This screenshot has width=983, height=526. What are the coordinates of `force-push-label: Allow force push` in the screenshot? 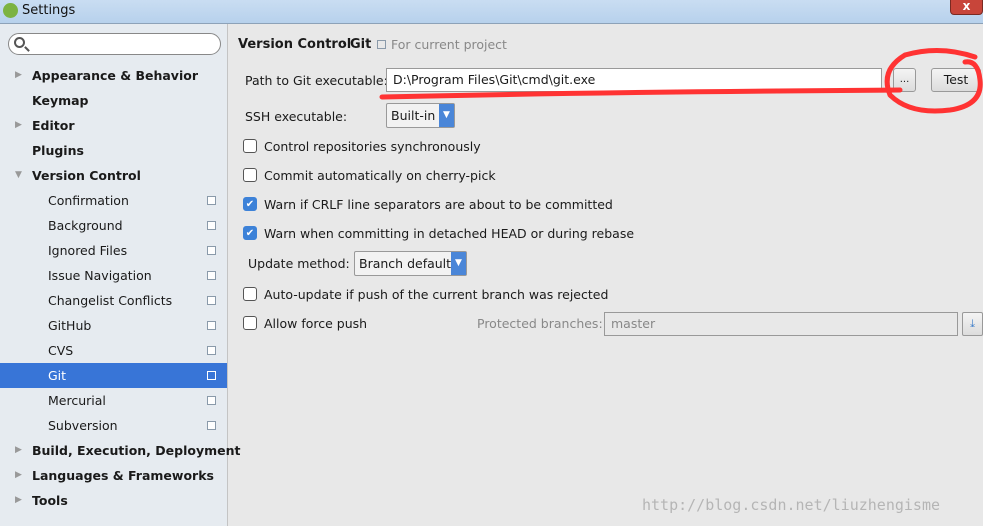 It's located at (316, 323).